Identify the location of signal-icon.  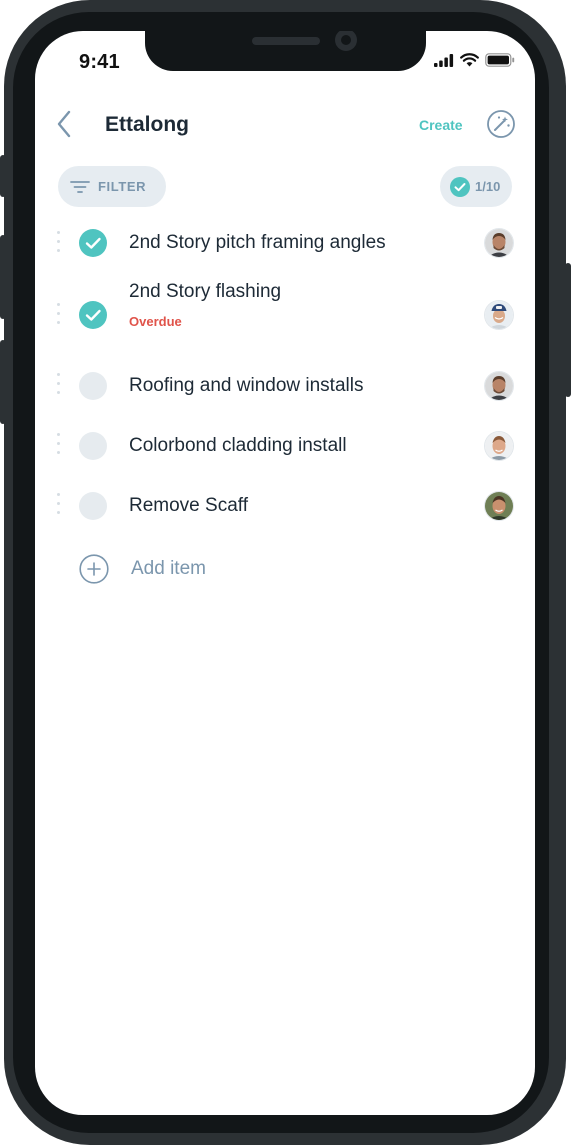
(444, 60).